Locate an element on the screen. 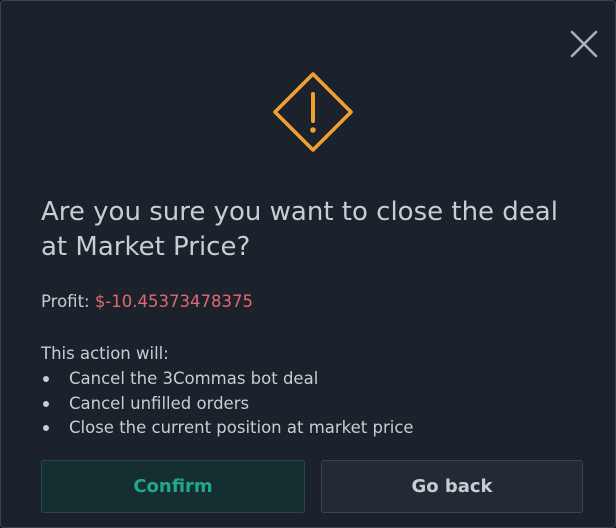  list-item: Cancel unfilled orders is located at coordinates (227, 404).